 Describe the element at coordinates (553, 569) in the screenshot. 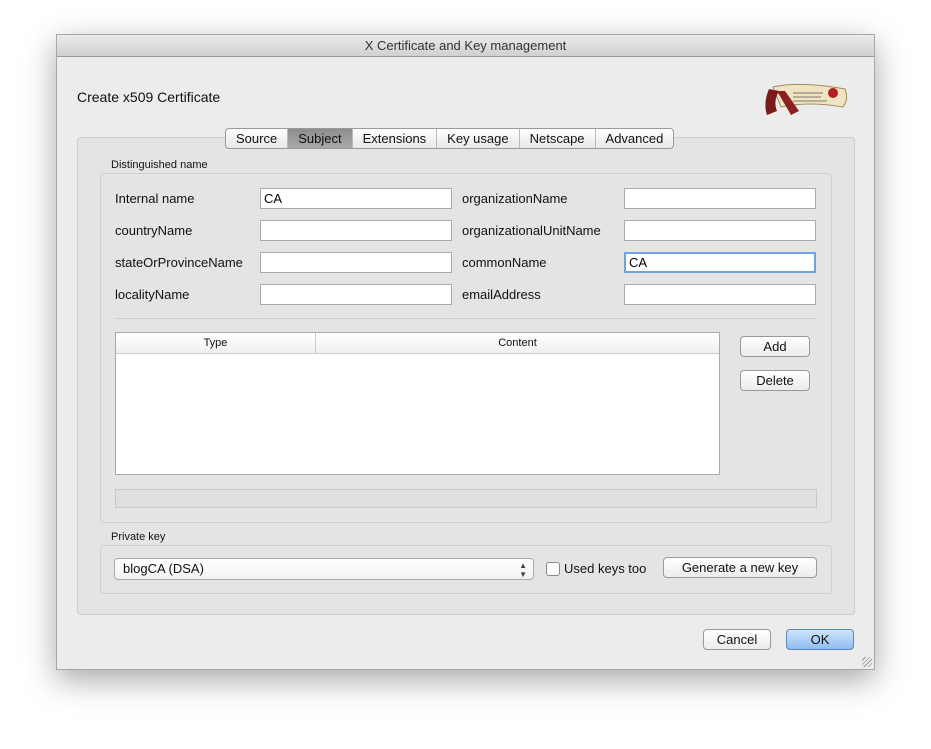

I see `used-keys-checkbox` at that location.